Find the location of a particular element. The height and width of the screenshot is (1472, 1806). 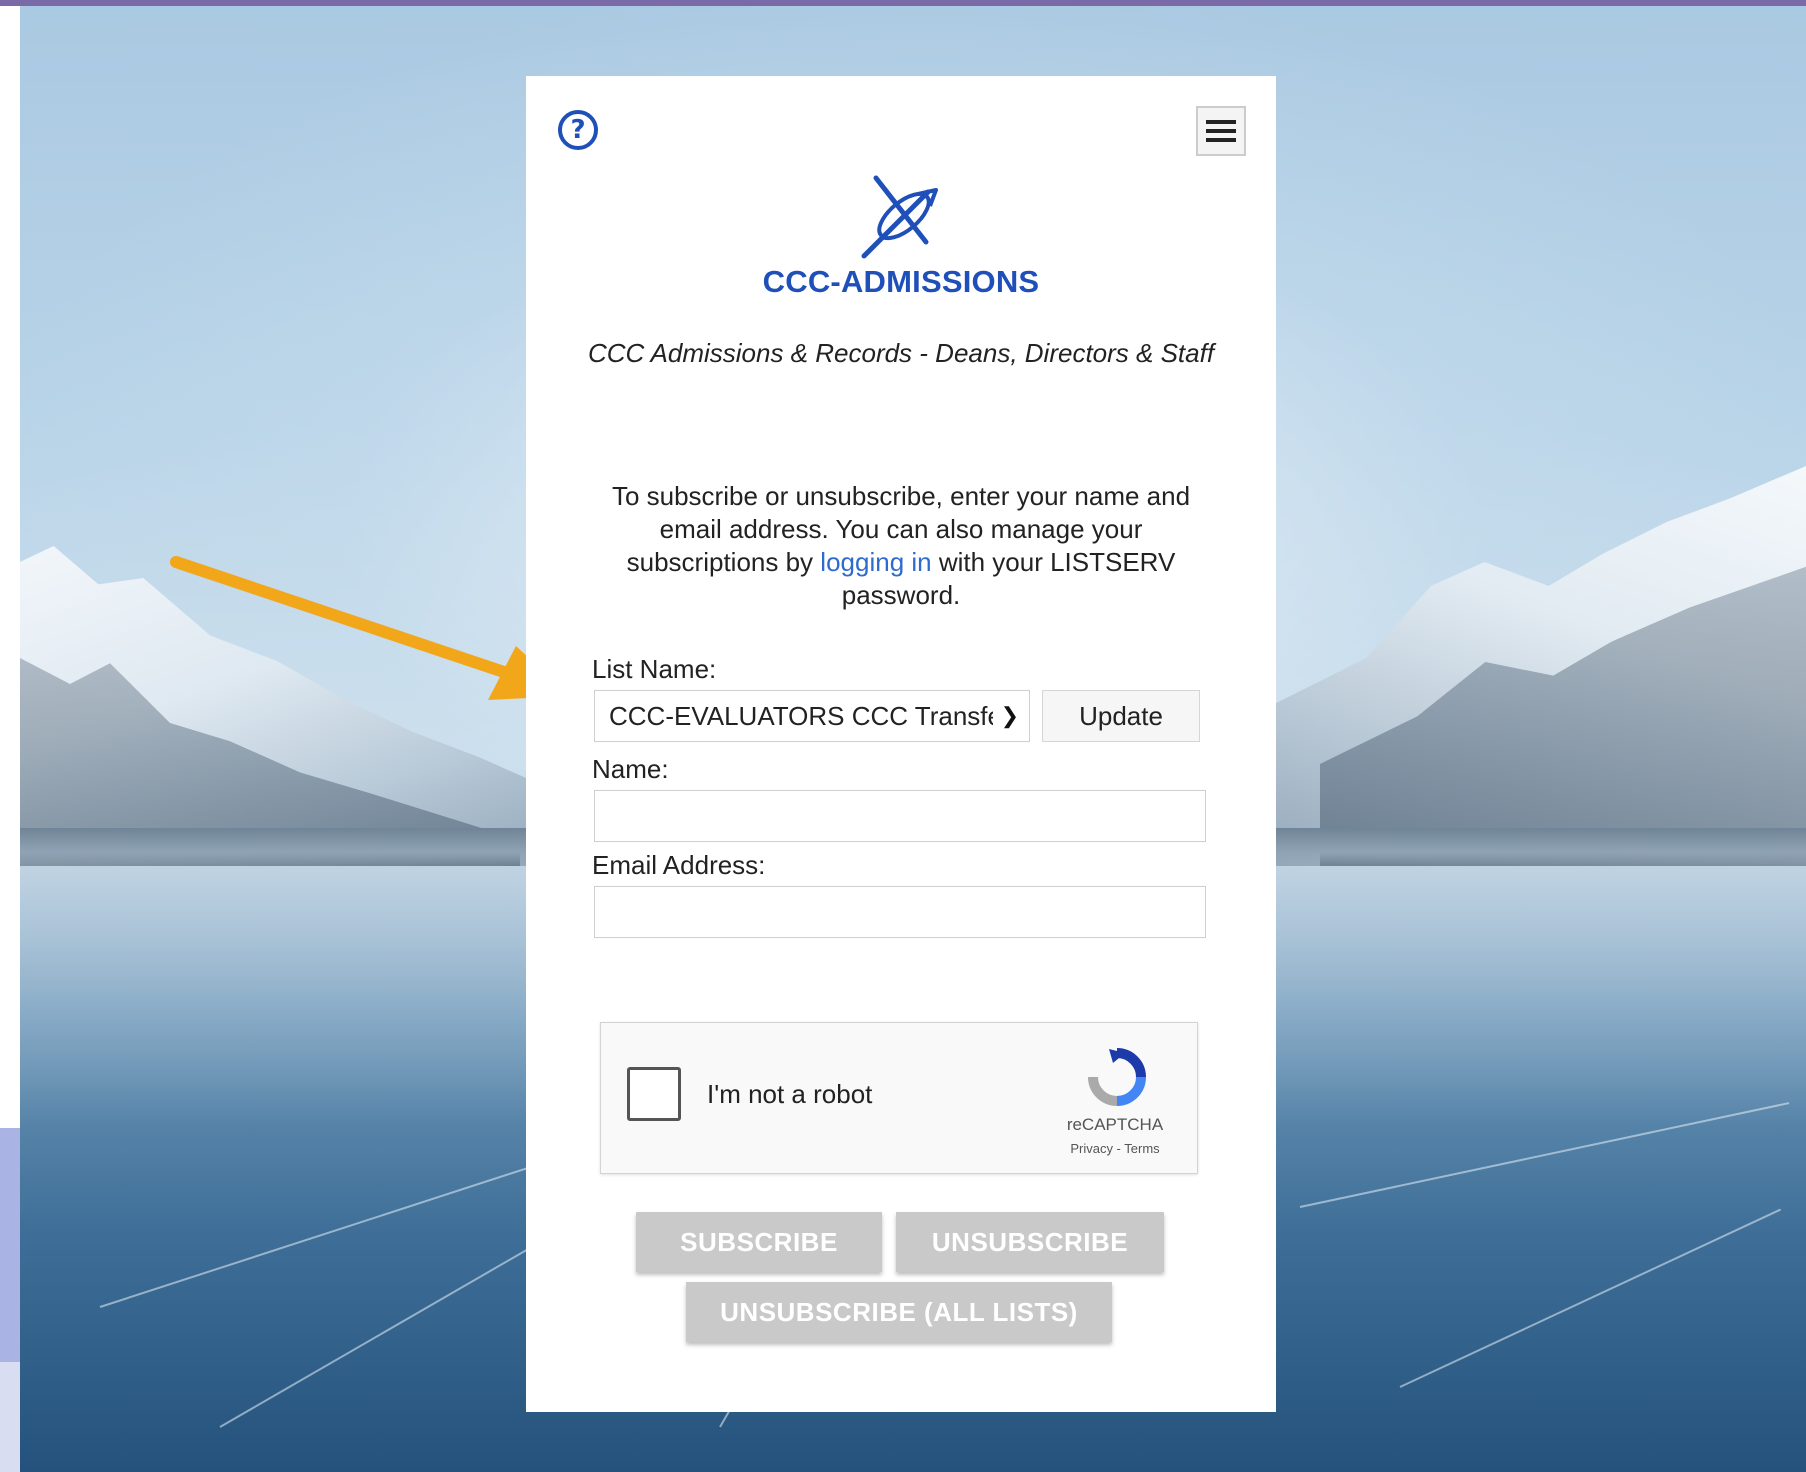

email-field is located at coordinates (900, 912).